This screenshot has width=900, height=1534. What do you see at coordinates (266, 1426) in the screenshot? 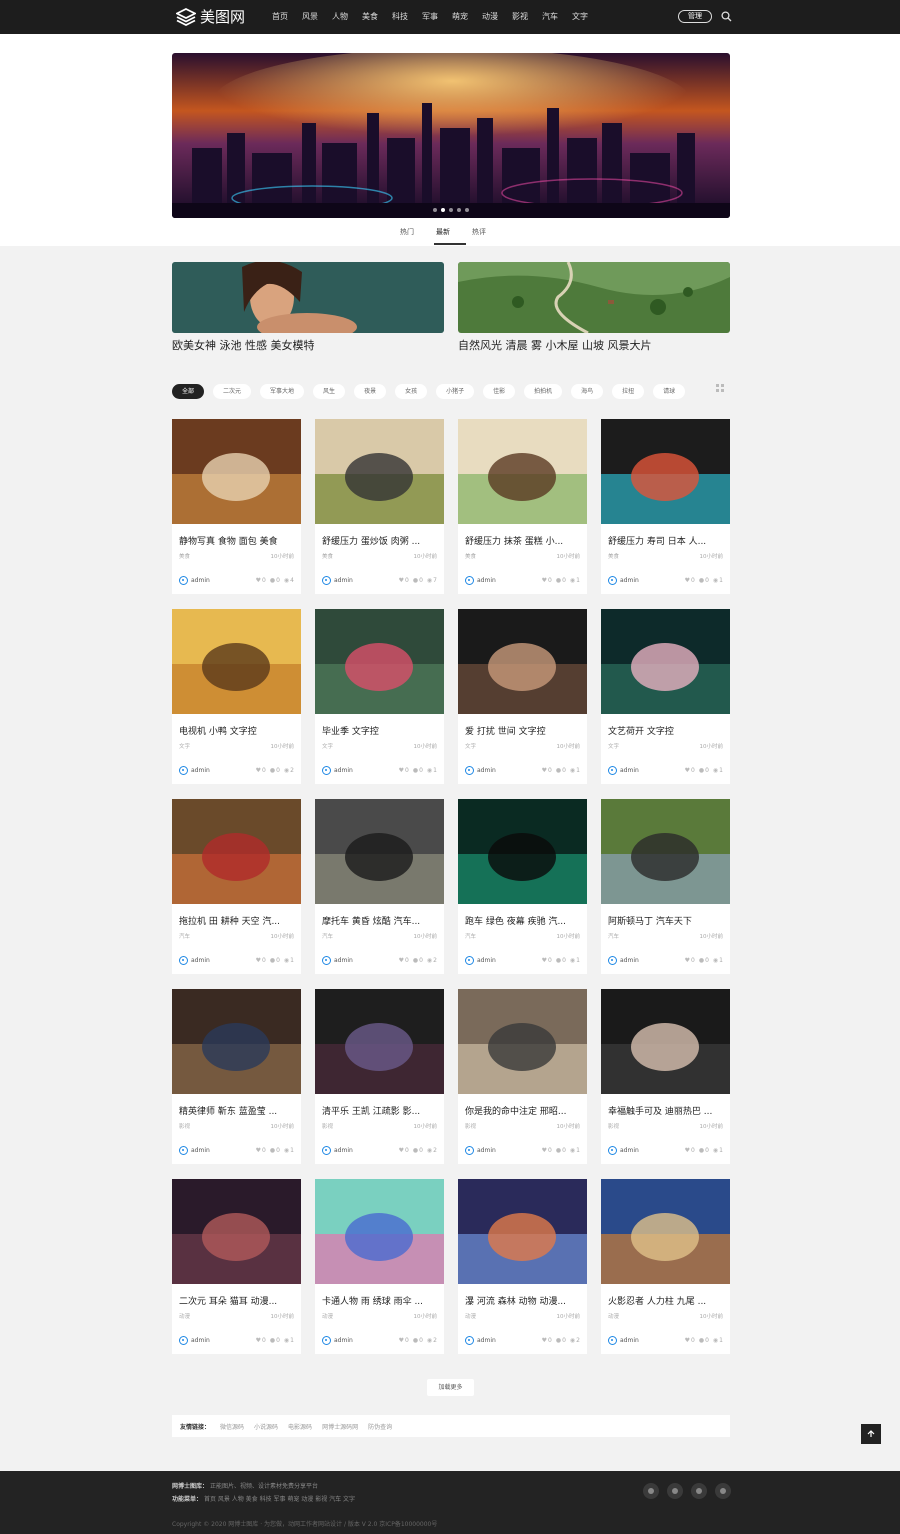
I see `friend-link: 小说源码` at bounding box center [266, 1426].